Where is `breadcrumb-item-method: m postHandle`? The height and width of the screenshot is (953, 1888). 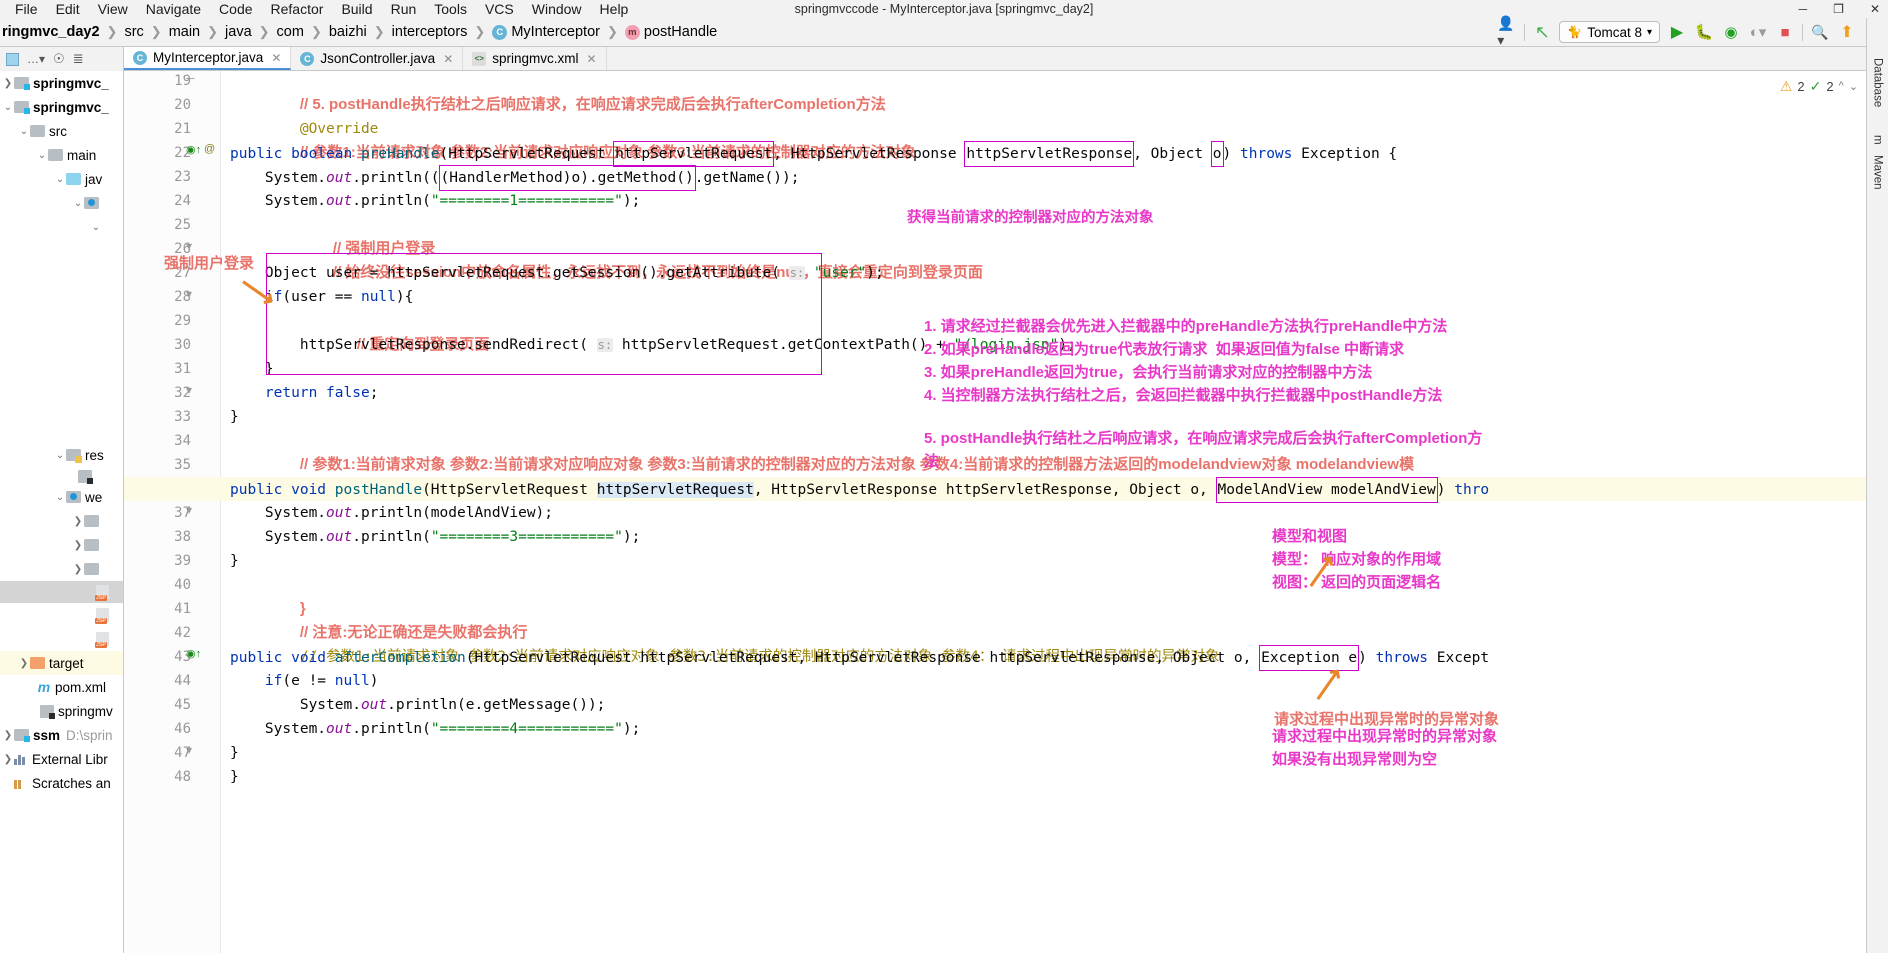 breadcrumb-item-method: m postHandle is located at coordinates (670, 32).